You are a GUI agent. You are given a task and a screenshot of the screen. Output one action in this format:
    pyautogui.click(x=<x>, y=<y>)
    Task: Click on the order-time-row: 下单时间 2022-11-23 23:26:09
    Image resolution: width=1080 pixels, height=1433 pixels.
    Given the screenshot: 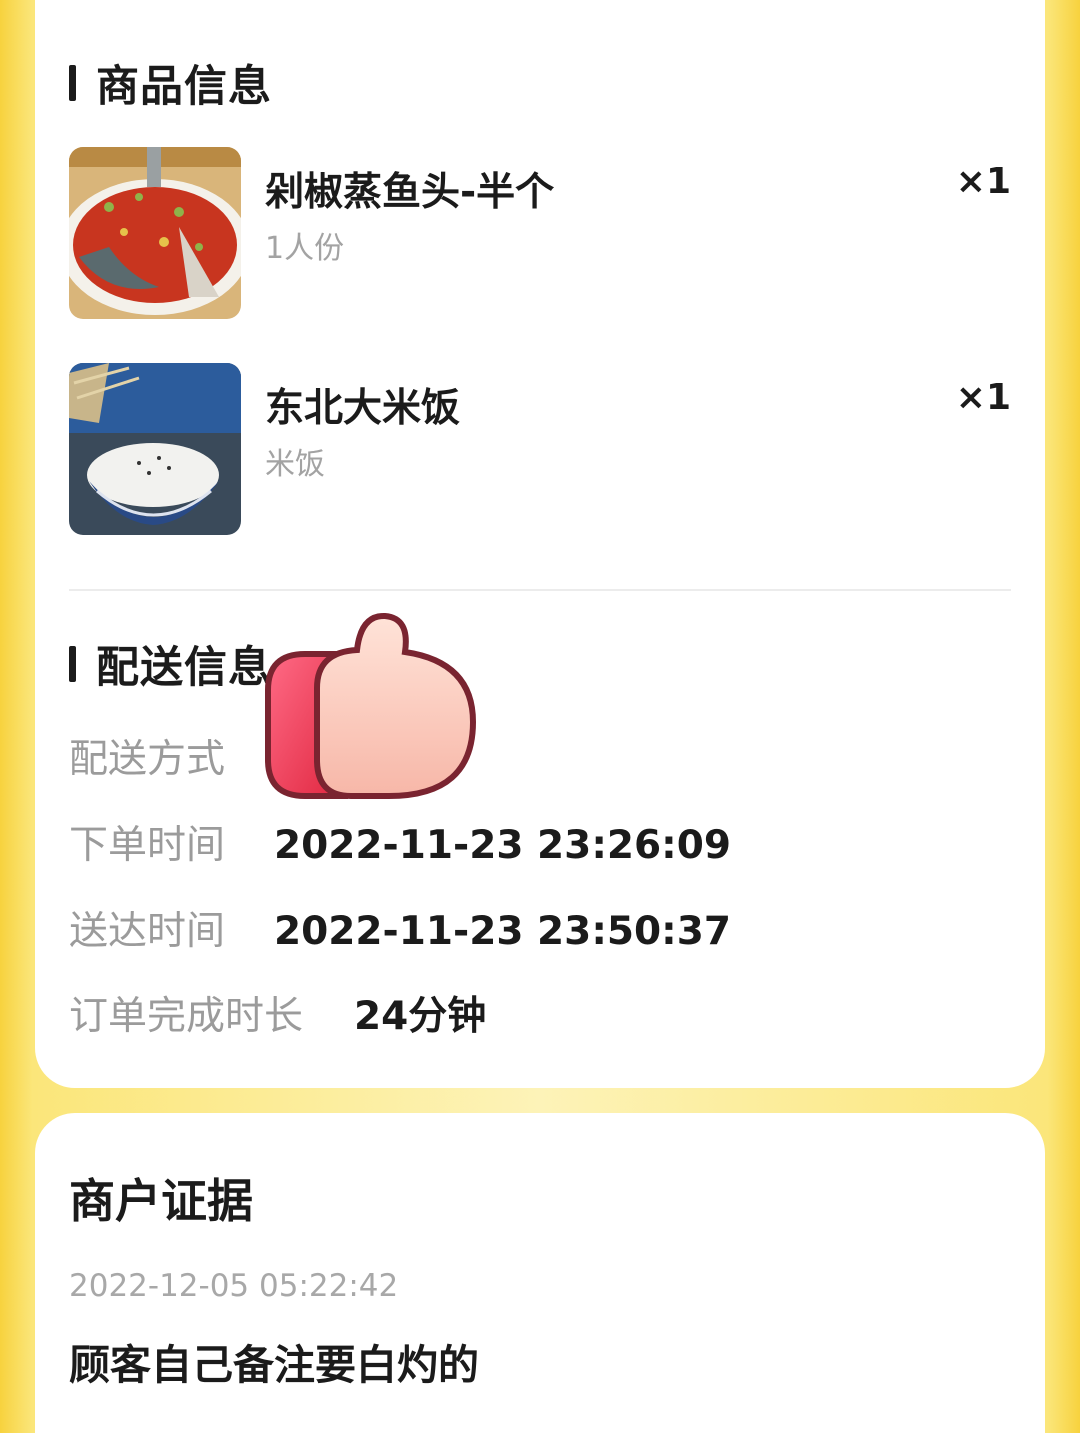 What is the action you would take?
    pyautogui.click(x=400, y=842)
    